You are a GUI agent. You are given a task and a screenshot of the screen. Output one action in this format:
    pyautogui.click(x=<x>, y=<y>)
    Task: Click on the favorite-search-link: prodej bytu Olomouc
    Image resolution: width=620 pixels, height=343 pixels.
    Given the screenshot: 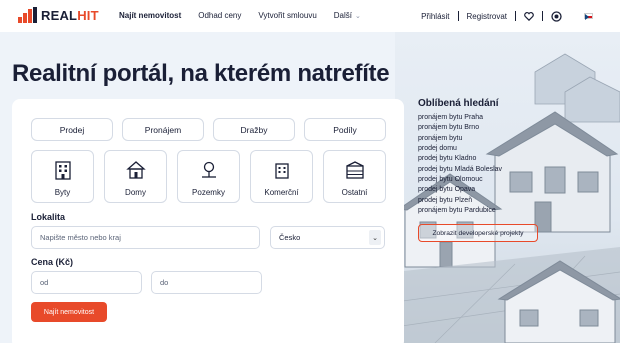 What is the action you would take?
    pyautogui.click(x=460, y=180)
    